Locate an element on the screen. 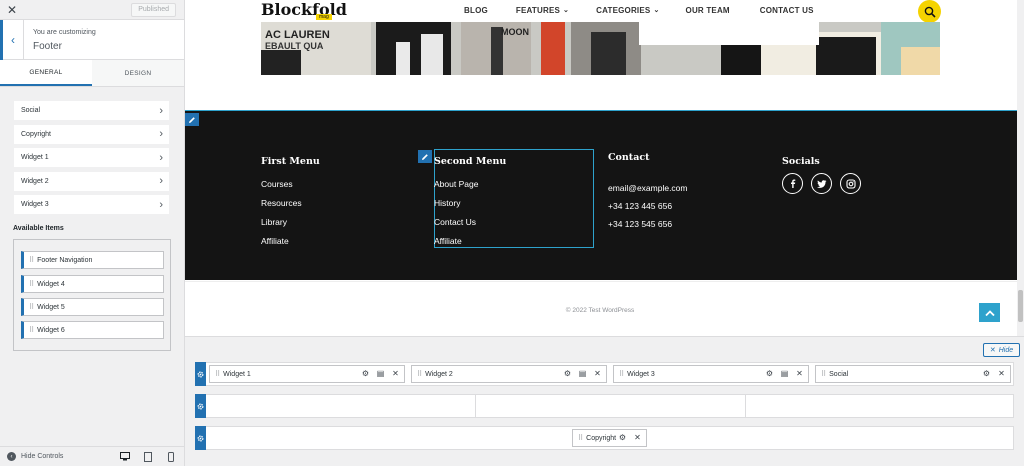 The image size is (1024, 466). hide-builder-button: ✕ Hide is located at coordinates (1001, 350).